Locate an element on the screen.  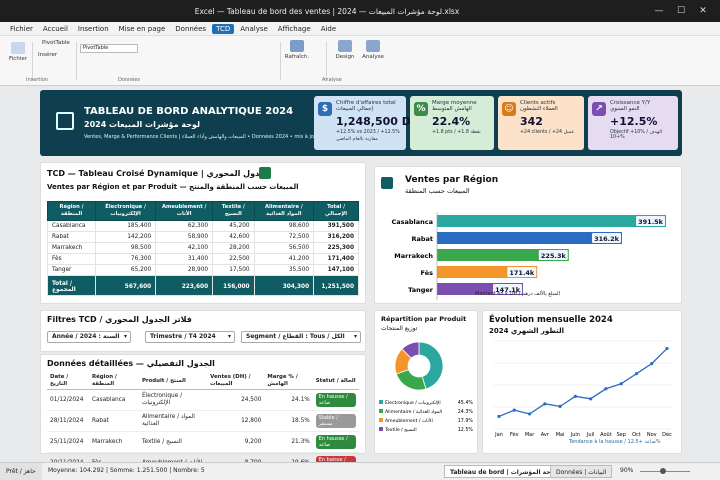
pivot-cell: 45,200 is located at coordinates (233, 225).